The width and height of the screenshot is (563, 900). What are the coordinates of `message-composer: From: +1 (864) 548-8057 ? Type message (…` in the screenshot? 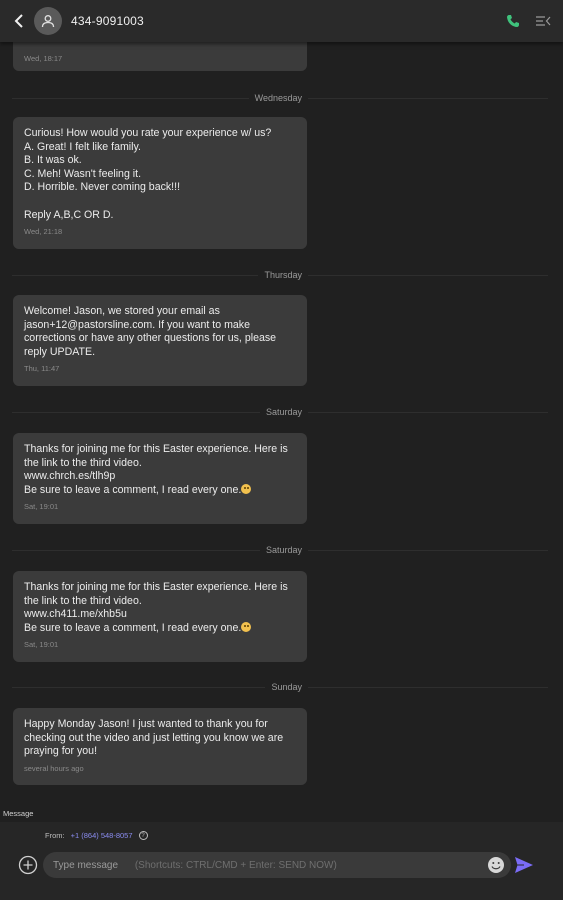 It's located at (281, 861).